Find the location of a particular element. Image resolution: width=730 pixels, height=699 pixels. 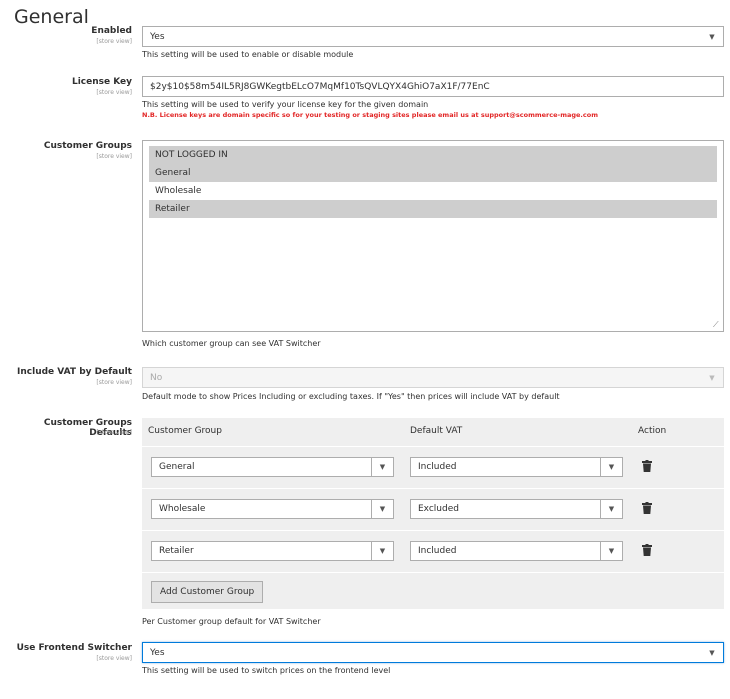

add-customer-group-button: Add Customer Group is located at coordinates (207, 592).